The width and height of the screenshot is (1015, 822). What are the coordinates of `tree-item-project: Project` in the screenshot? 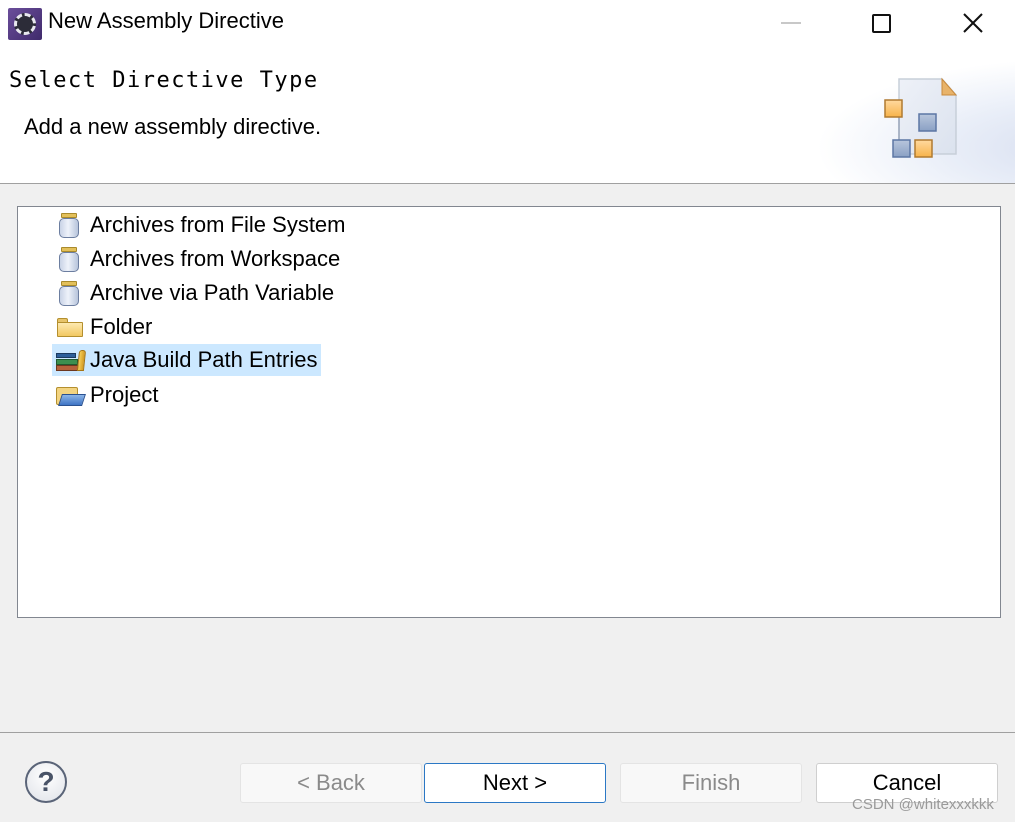 It's located at (107, 395).